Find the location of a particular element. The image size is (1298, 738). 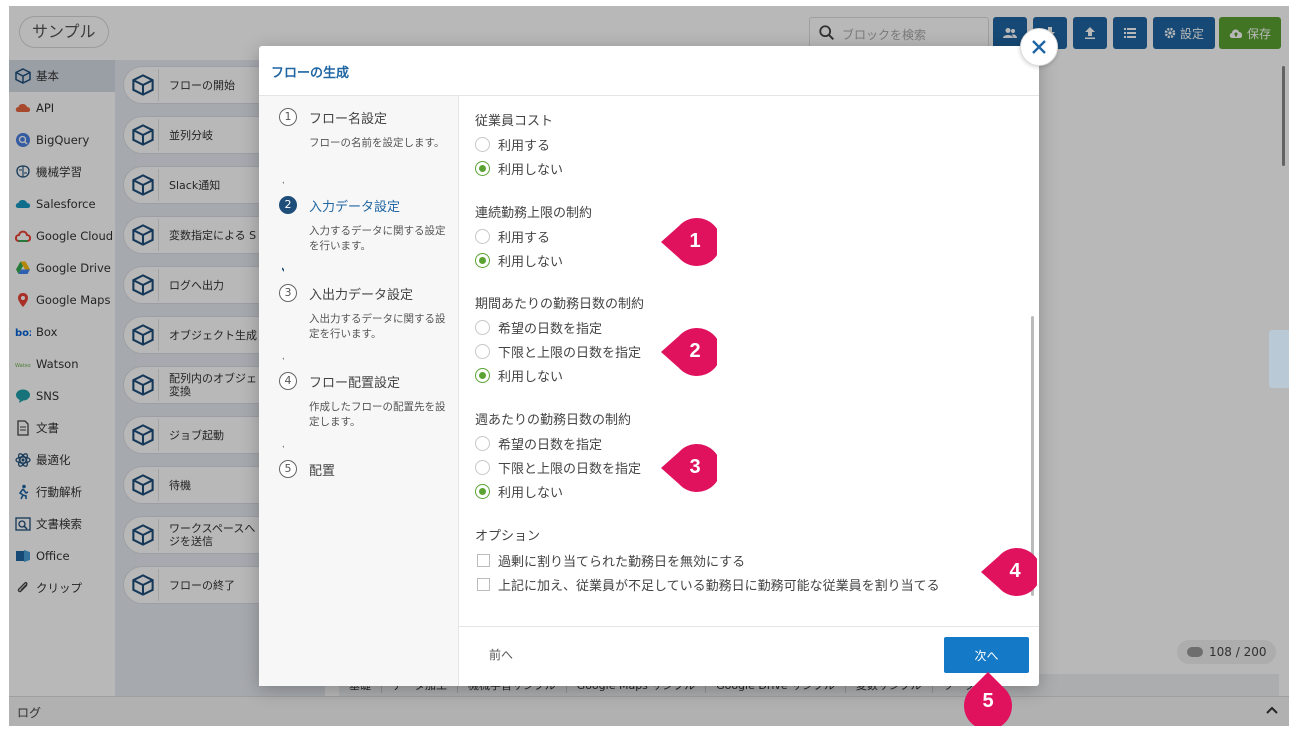

marker-number: 1 is located at coordinates (695, 241).